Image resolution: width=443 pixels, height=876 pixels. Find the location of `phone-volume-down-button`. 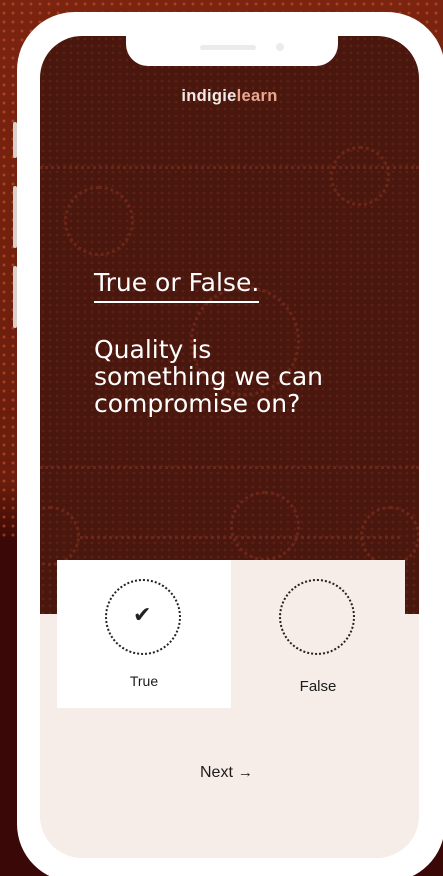

phone-volume-down-button is located at coordinates (15, 297).